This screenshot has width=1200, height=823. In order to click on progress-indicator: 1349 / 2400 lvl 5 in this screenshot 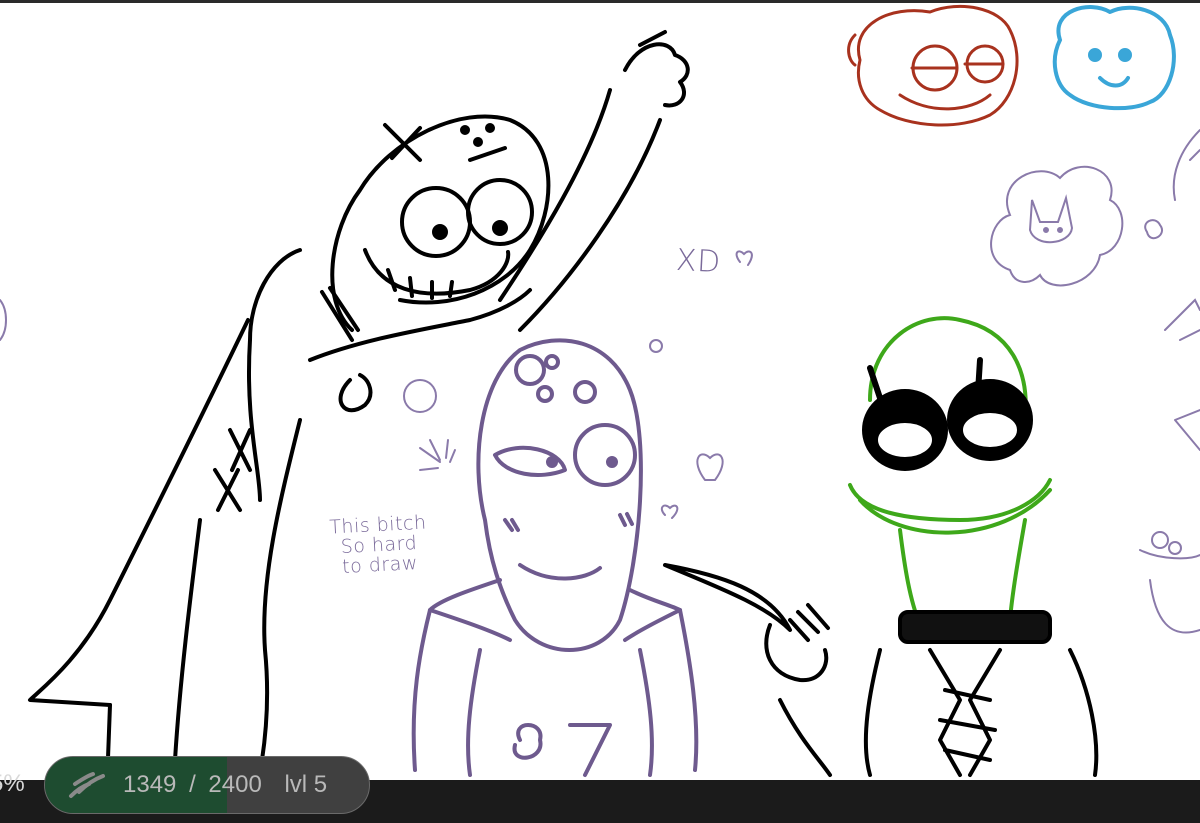, I will do `click(207, 785)`.